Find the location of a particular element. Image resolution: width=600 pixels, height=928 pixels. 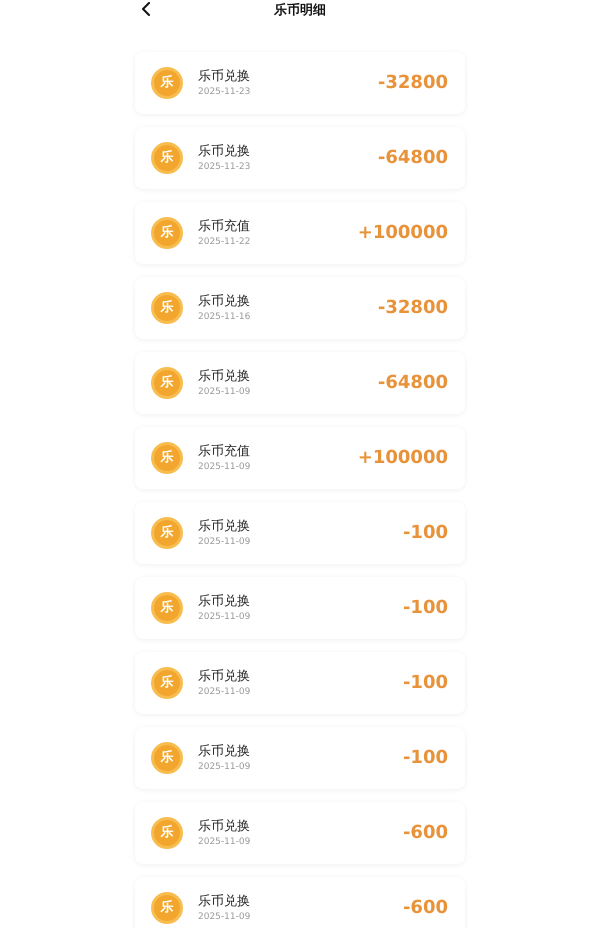

transaction-date: 2025-11-16 is located at coordinates (224, 317).